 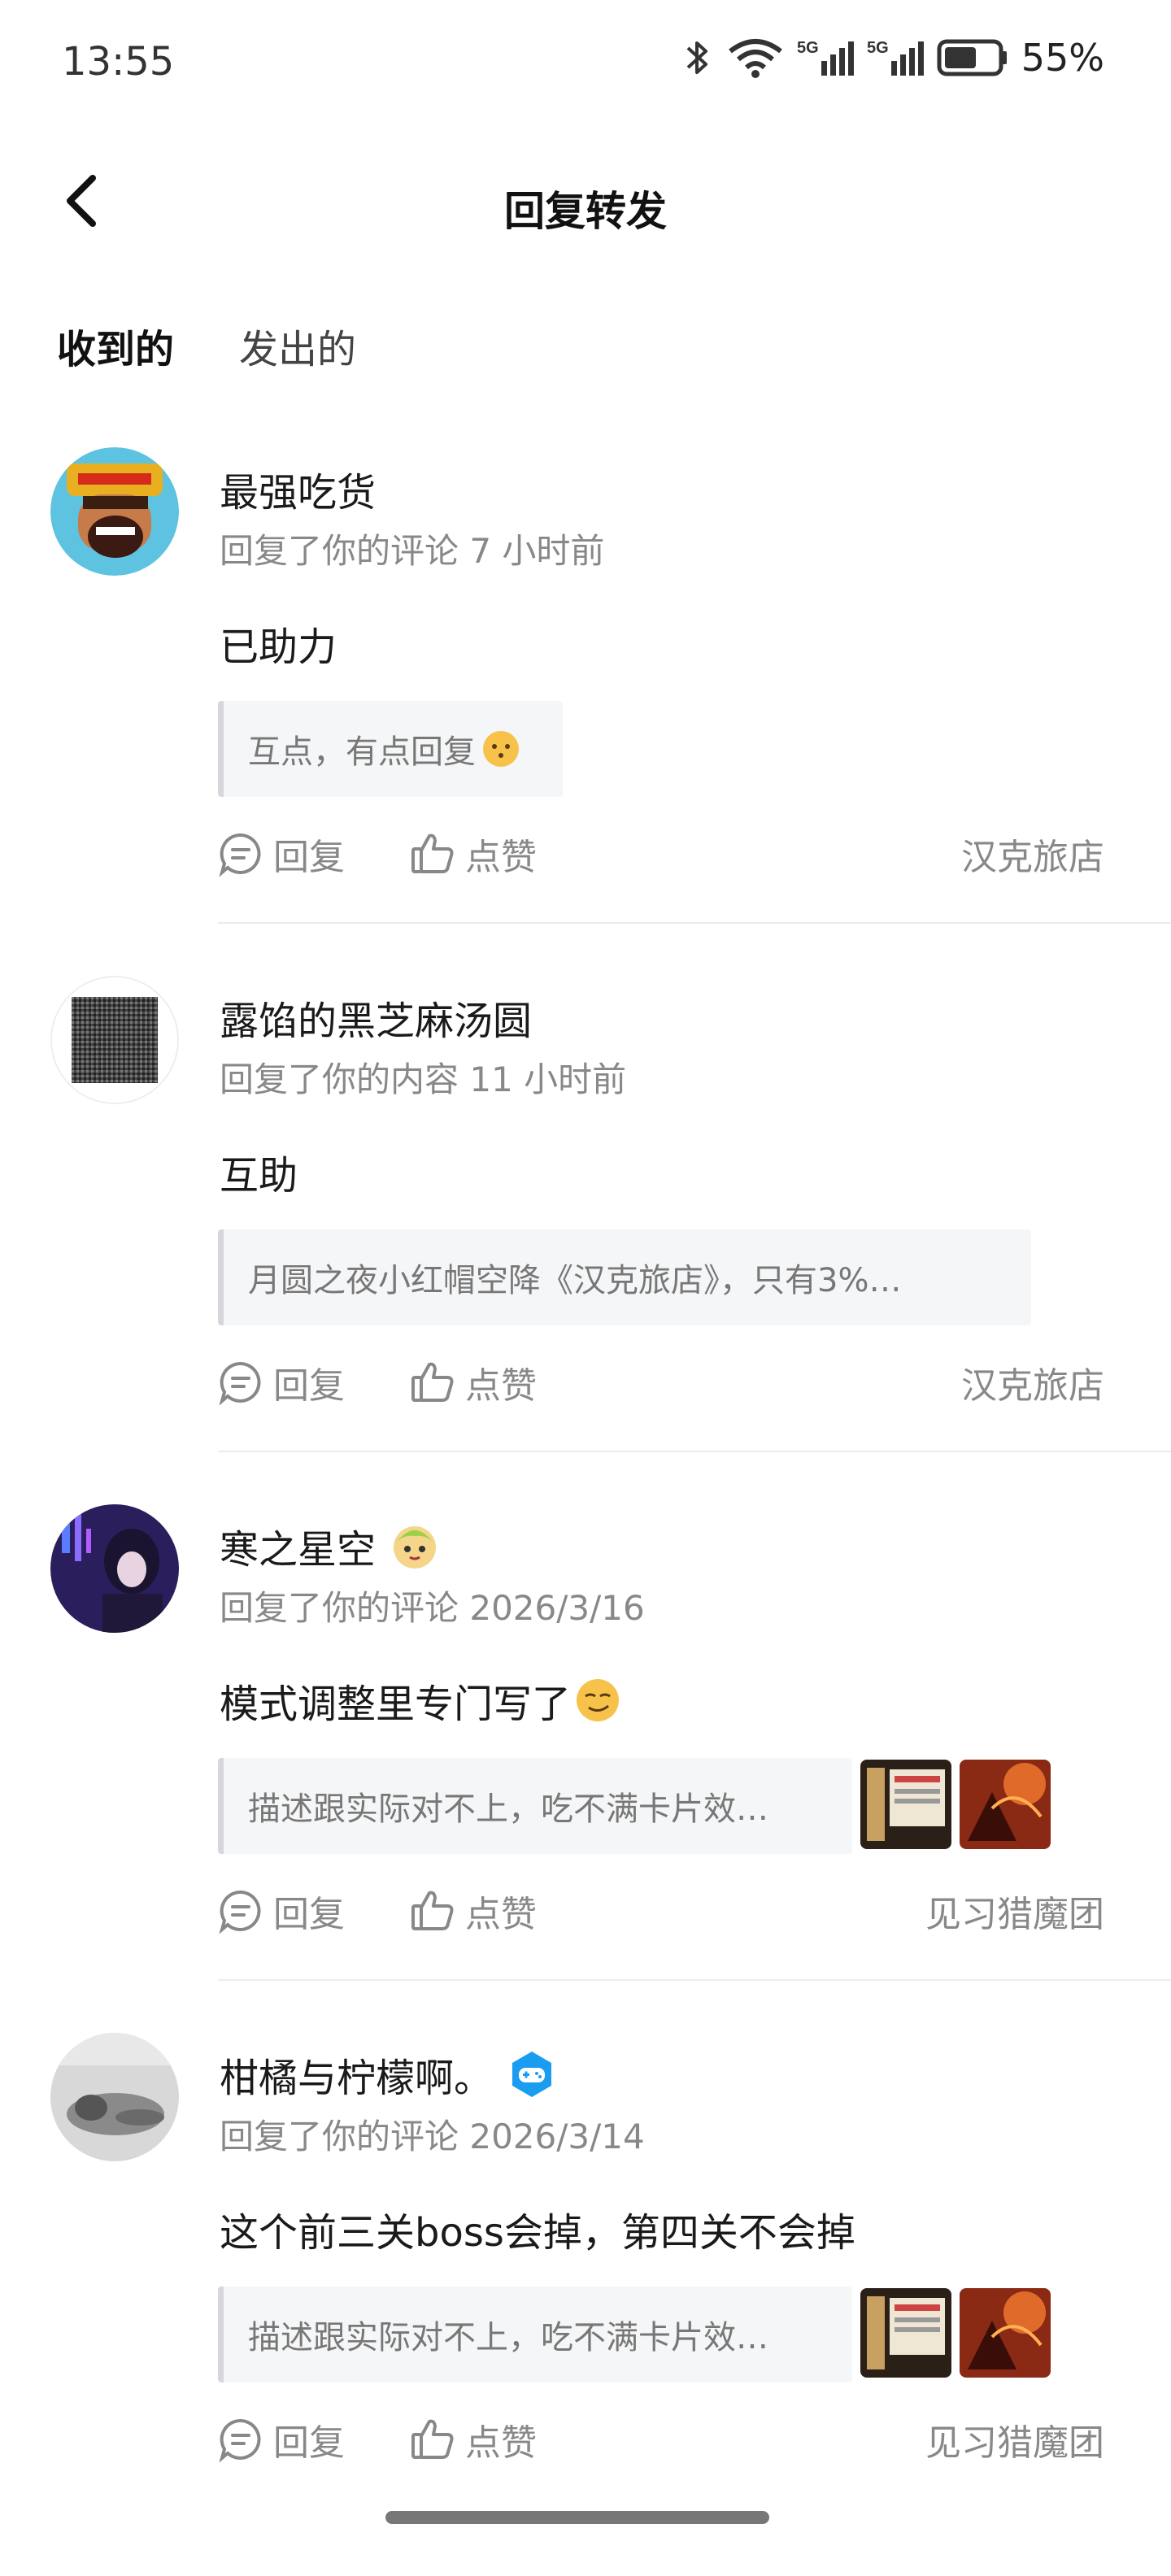 What do you see at coordinates (432, 1608) in the screenshot?
I see `item-meta: 回复了你的评论 2026/3/16` at bounding box center [432, 1608].